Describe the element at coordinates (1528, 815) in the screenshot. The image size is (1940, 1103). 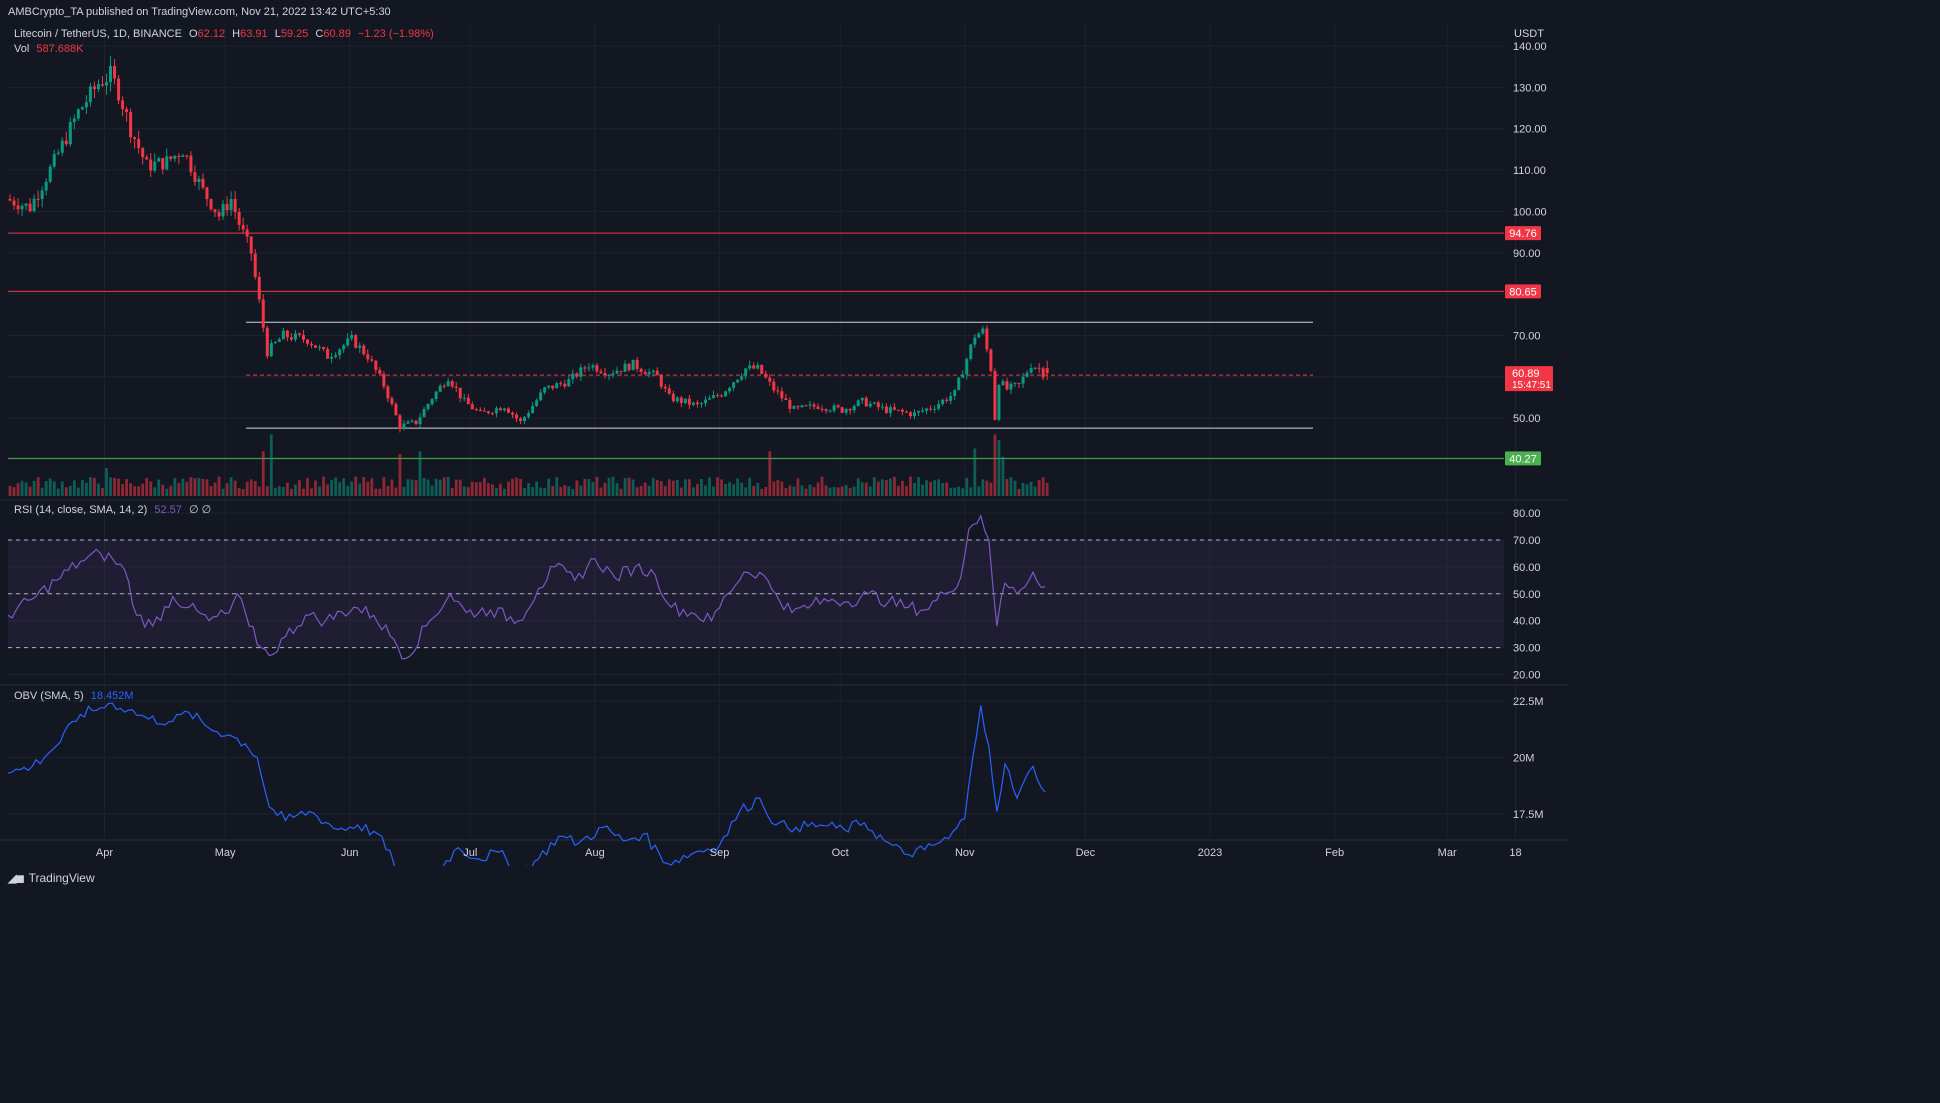
I see `obv-tick-label: 17.5M` at that location.